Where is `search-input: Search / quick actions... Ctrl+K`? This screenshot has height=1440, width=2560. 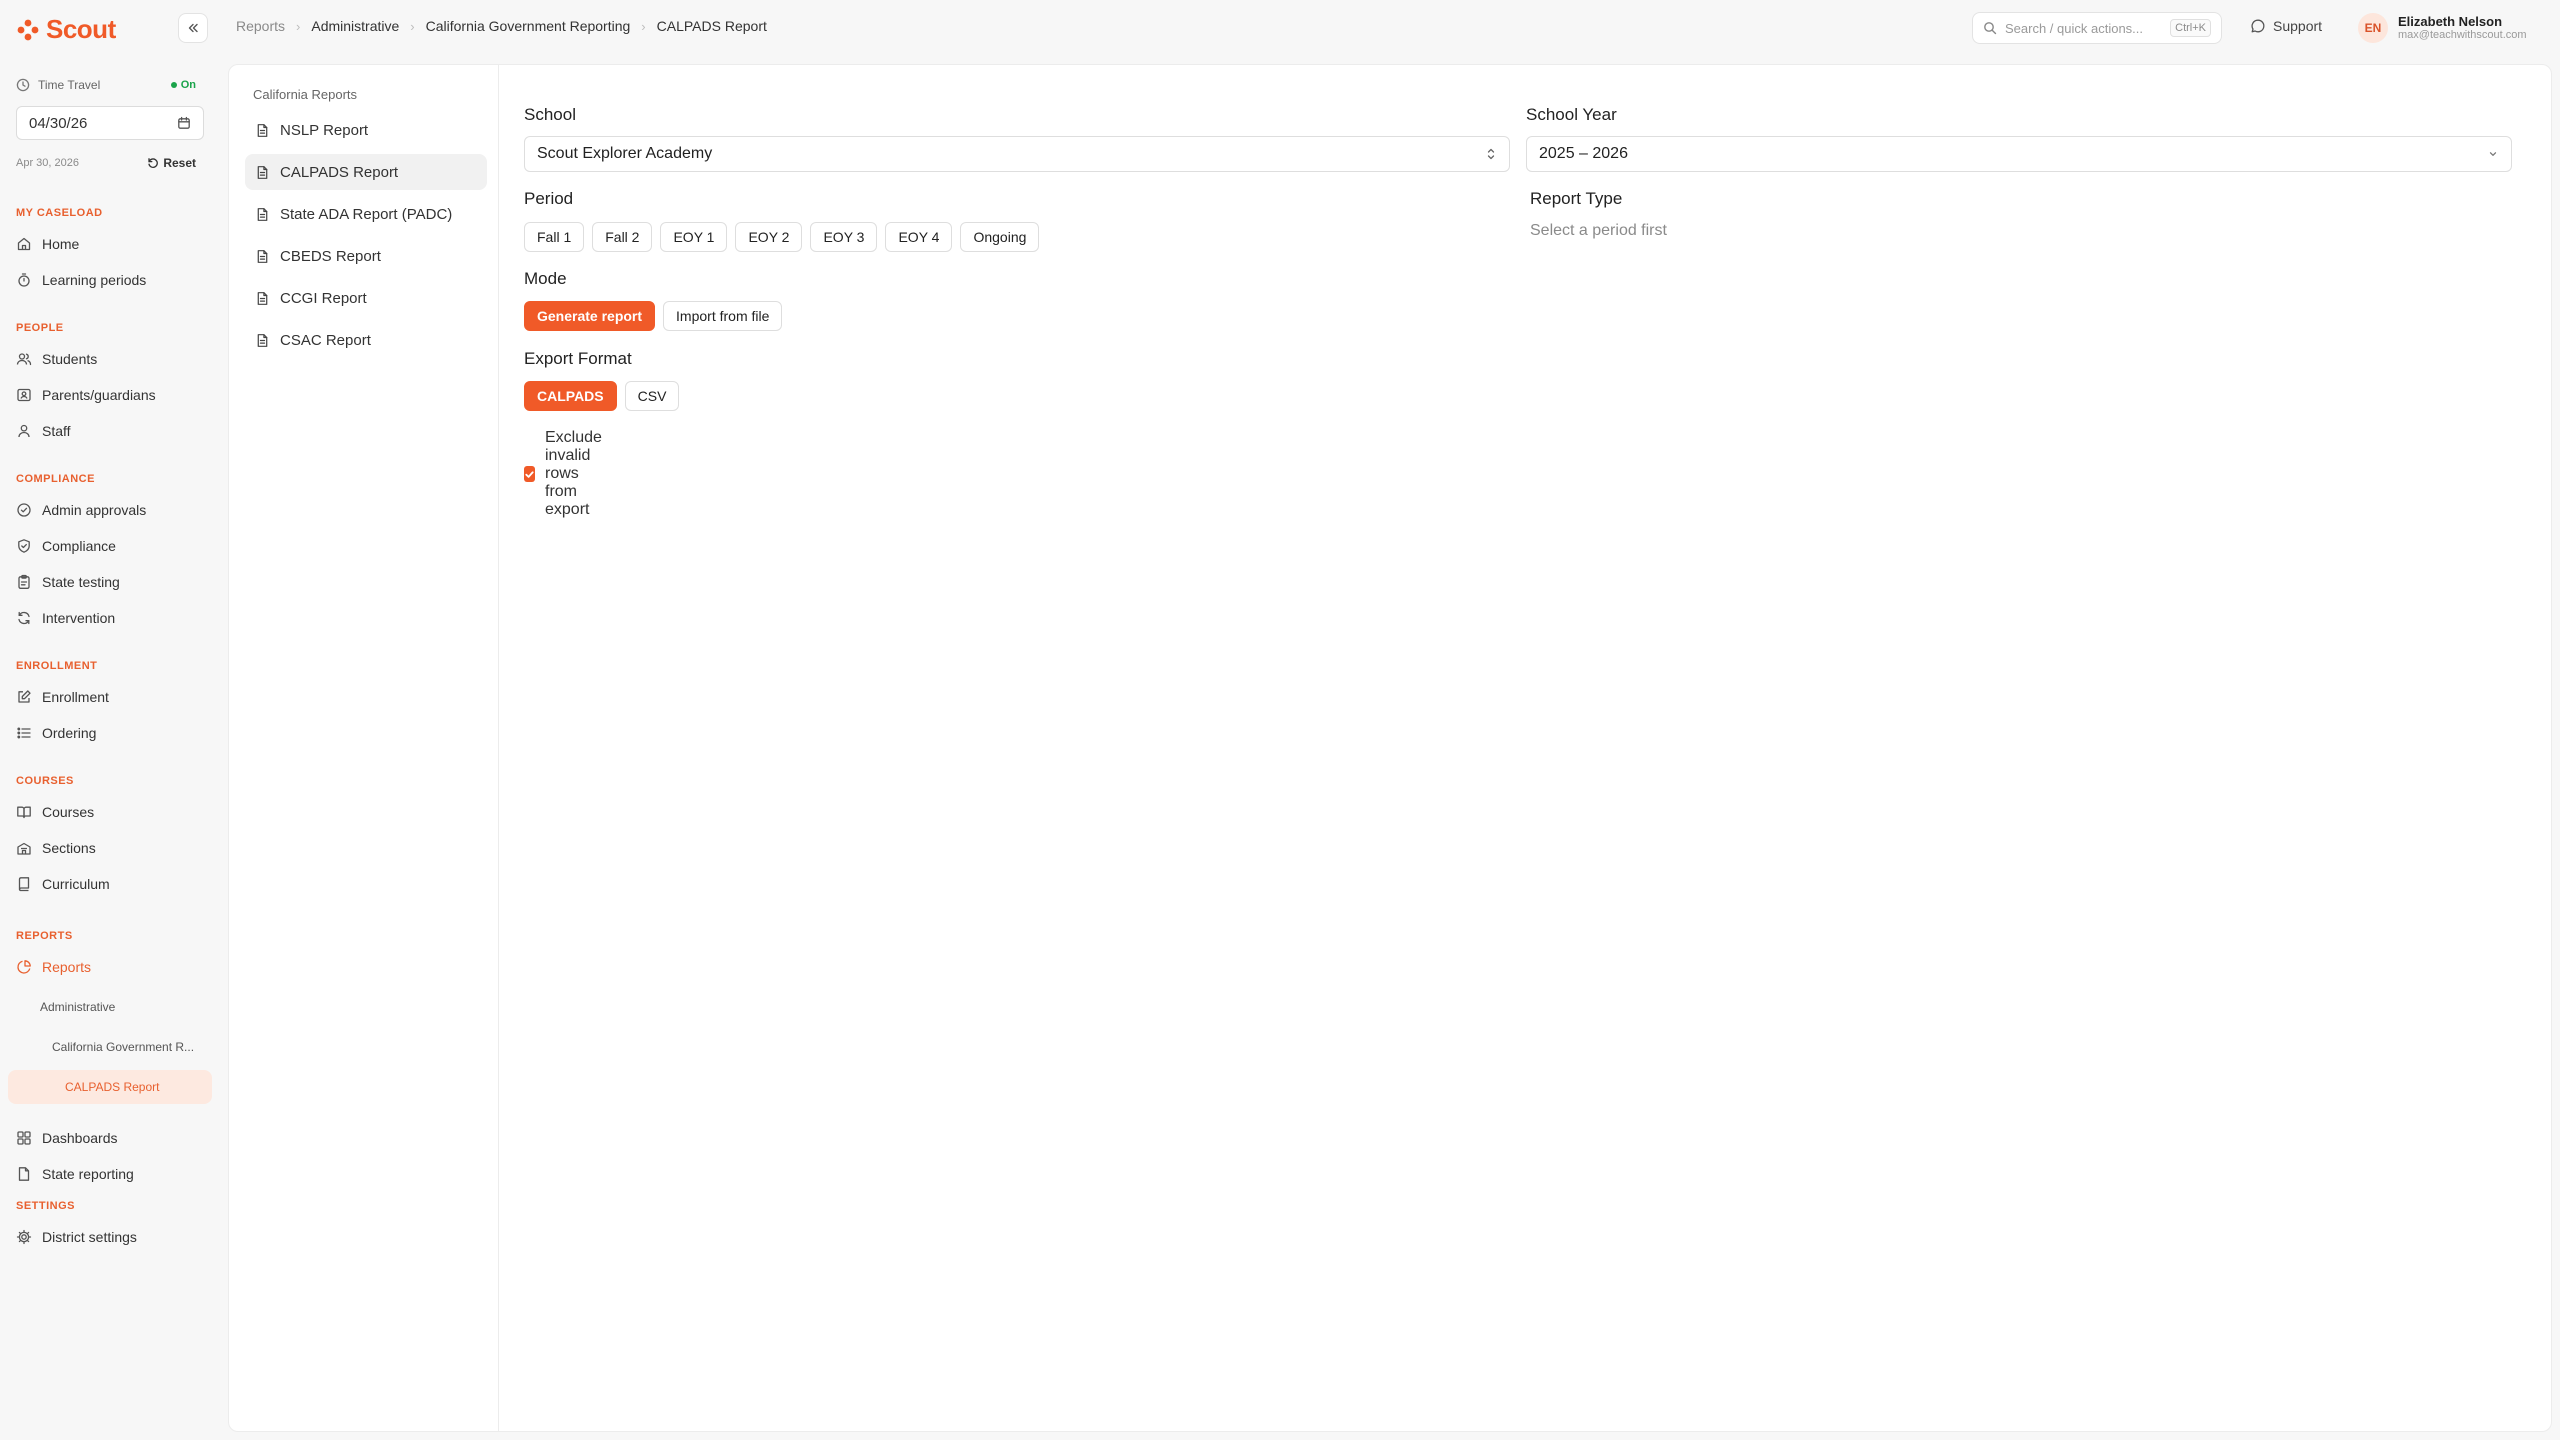
search-input: Search / quick actions... Ctrl+K is located at coordinates (2097, 28).